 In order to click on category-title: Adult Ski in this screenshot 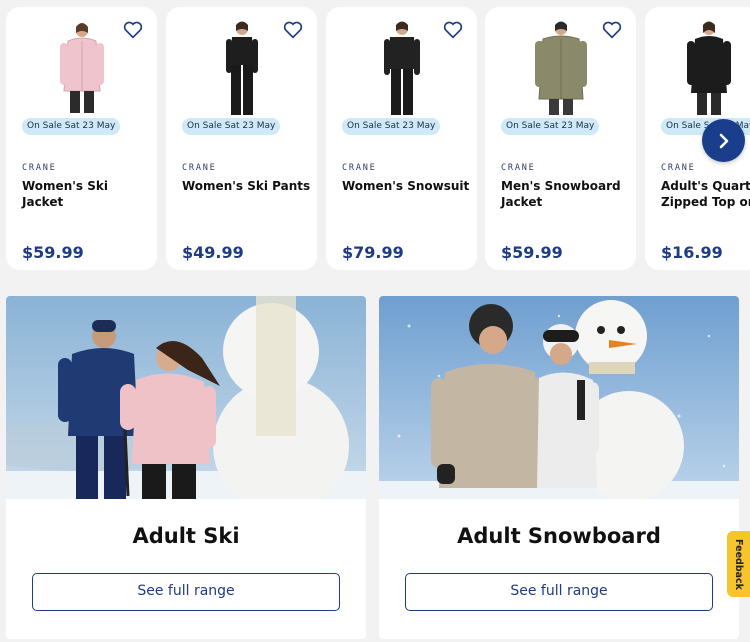, I will do `click(186, 536)`.